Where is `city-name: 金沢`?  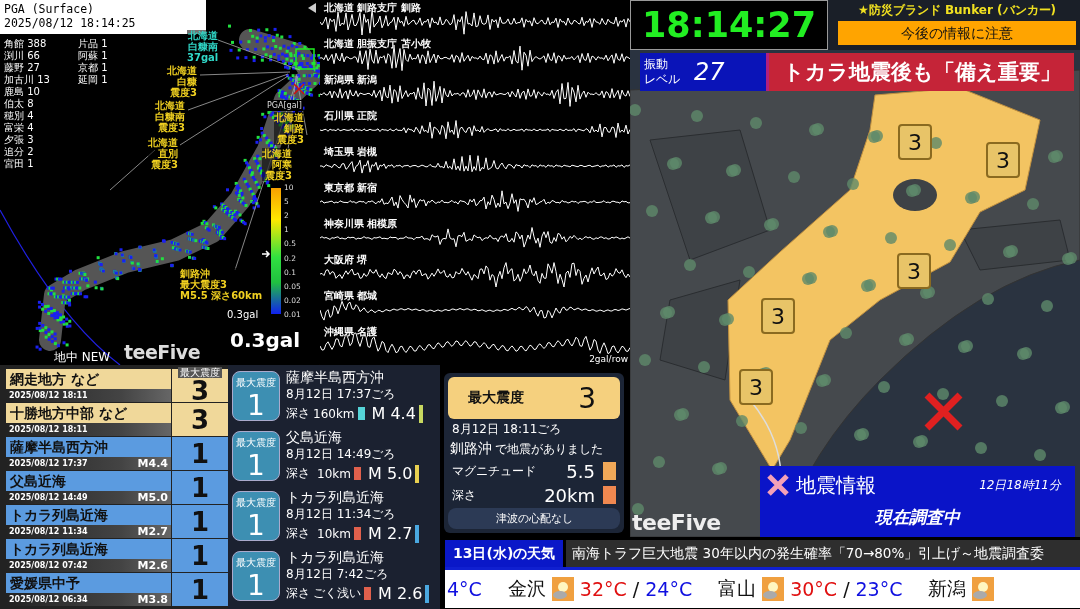 city-name: 金沢 is located at coordinates (526, 588).